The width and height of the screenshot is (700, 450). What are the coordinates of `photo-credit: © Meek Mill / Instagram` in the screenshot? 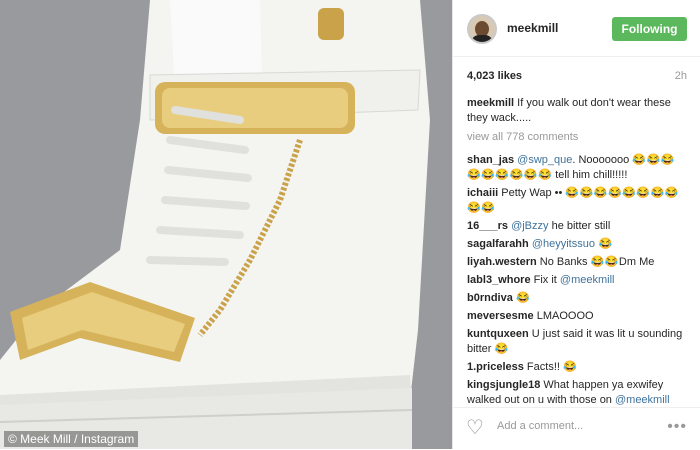 It's located at (71, 439).